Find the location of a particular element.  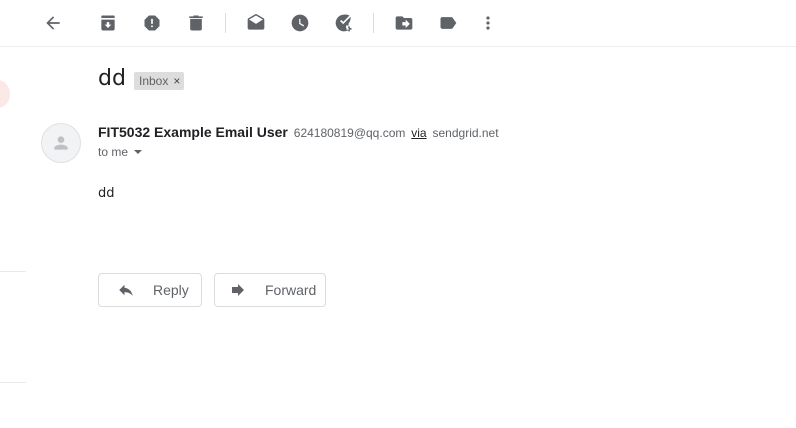

move-to-button is located at coordinates (404, 23).